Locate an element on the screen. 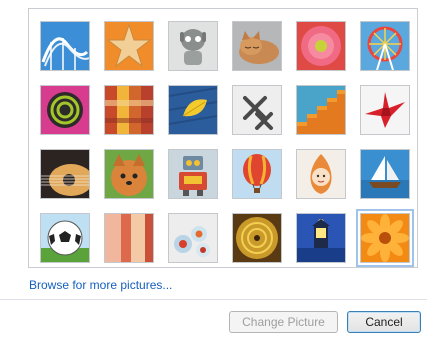  leaf-image is located at coordinates (193, 110).